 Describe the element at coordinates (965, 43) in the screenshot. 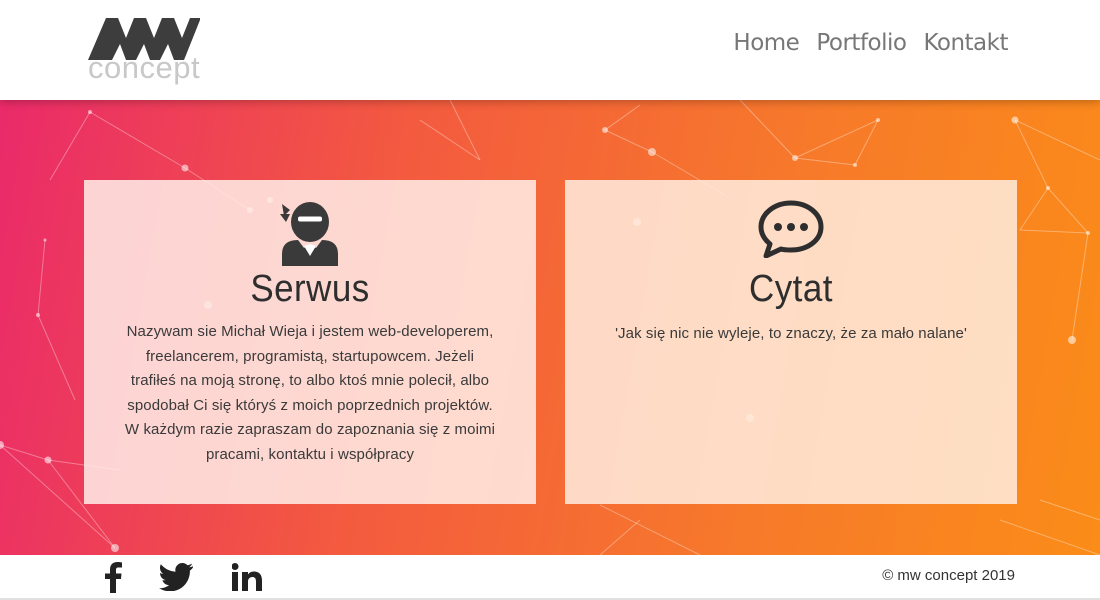

I see `nav-kontakt: Kontakt` at that location.